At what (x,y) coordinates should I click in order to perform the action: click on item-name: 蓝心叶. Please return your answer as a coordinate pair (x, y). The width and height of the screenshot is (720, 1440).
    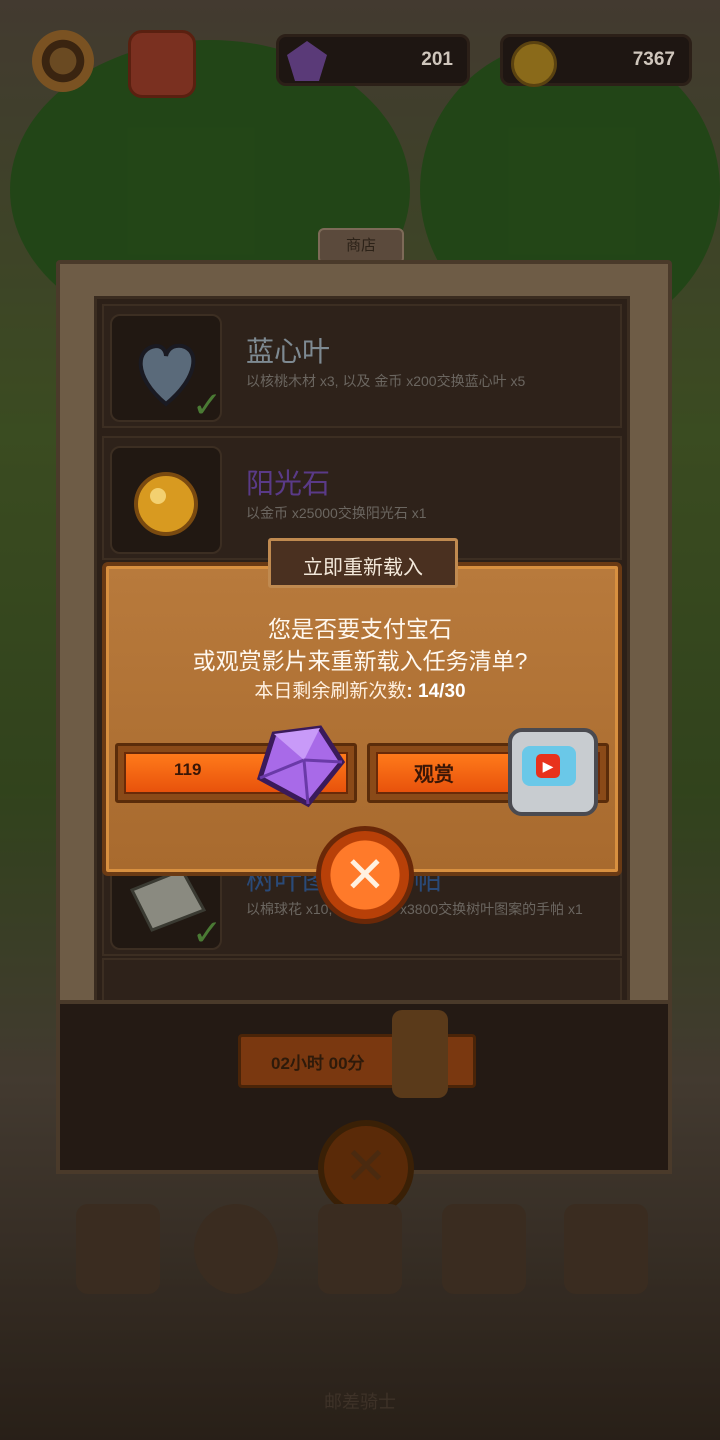
    Looking at the image, I should click on (288, 351).